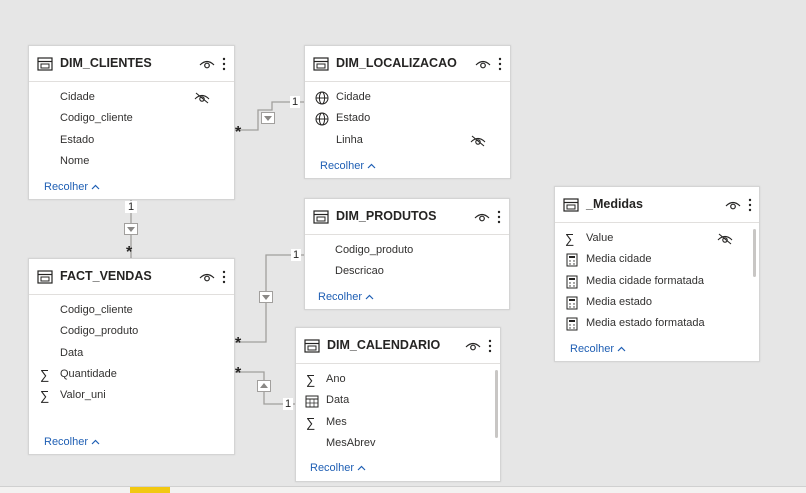  I want to click on rel-one-clientes: 1, so click(131, 207).